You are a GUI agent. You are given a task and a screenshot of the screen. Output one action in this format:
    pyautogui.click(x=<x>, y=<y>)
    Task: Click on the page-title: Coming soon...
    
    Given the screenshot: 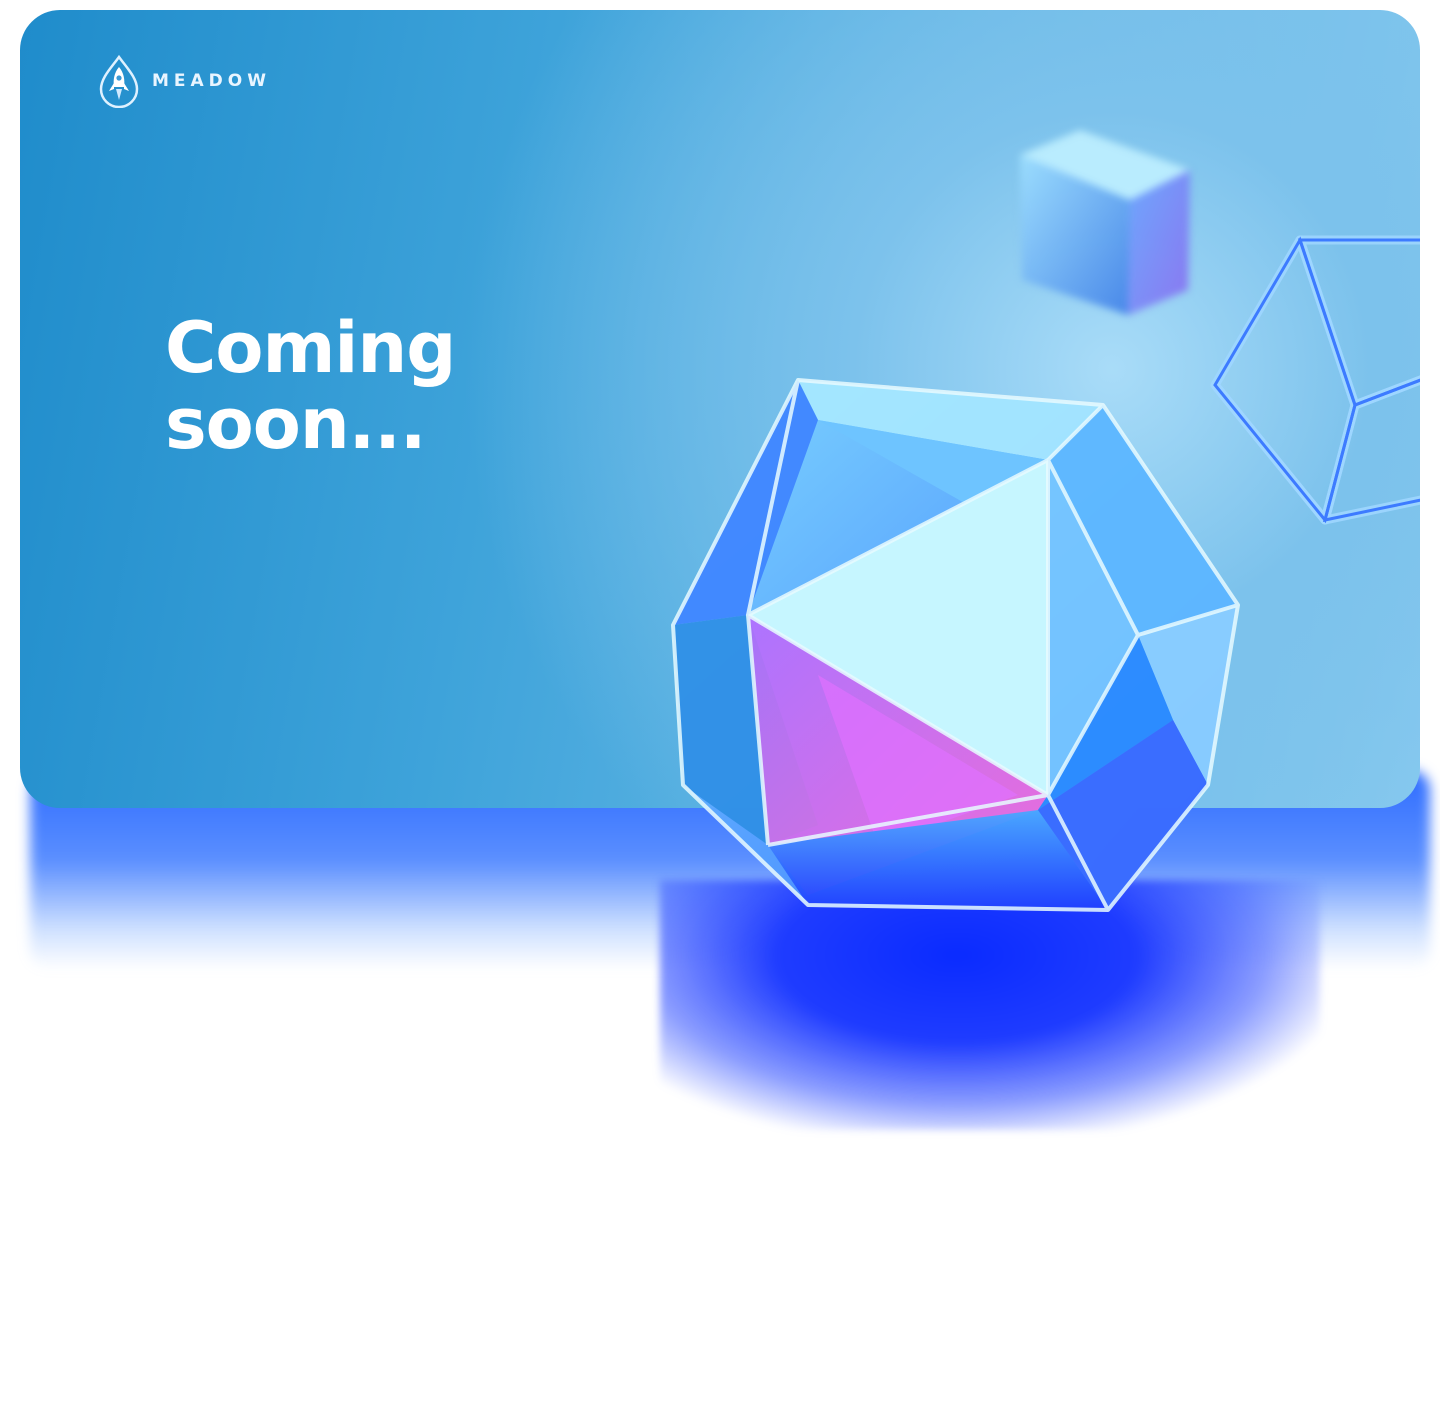 What is the action you would take?
    pyautogui.click(x=310, y=386)
    